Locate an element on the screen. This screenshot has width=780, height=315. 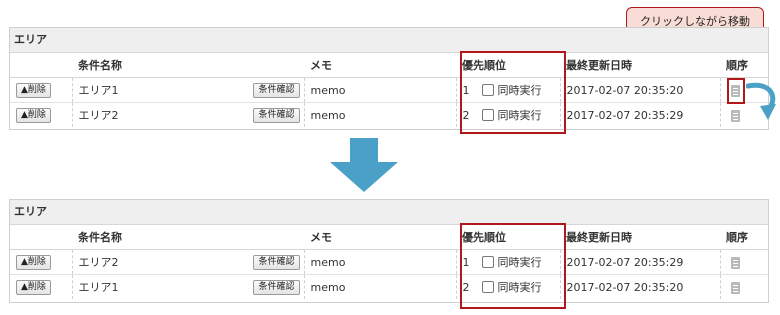
down-arrow-icon is located at coordinates (364, 165).